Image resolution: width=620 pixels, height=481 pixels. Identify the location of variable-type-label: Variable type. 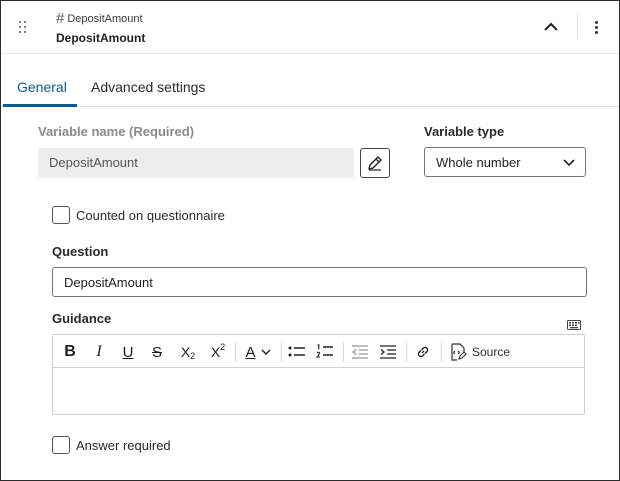
(464, 131).